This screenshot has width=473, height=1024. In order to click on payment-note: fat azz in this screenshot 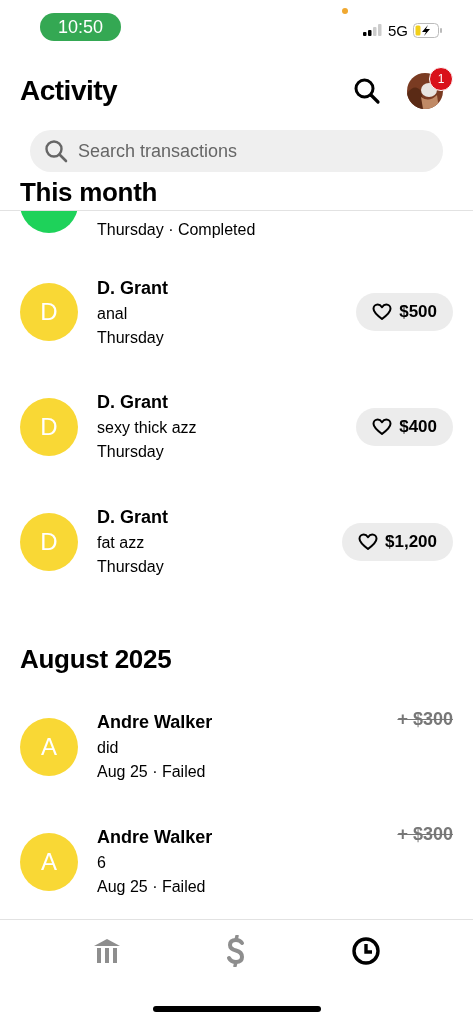, I will do `click(121, 543)`.